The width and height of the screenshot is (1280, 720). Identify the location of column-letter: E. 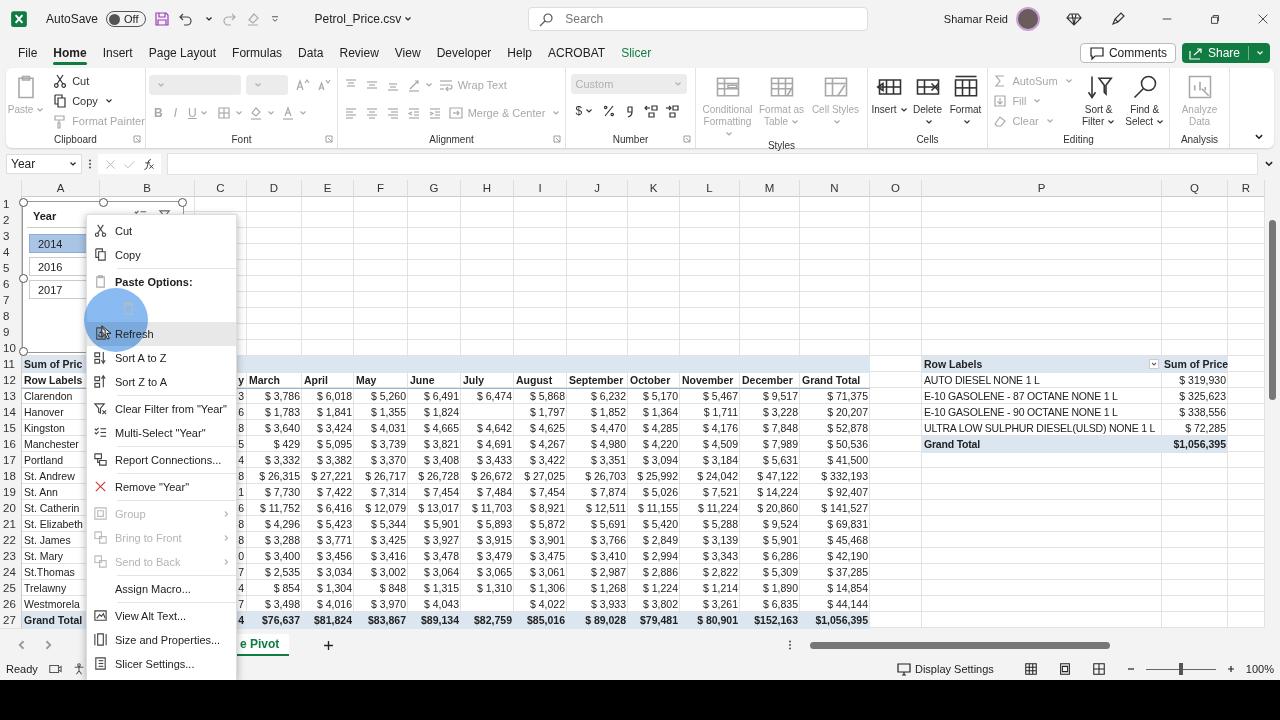
(328, 188).